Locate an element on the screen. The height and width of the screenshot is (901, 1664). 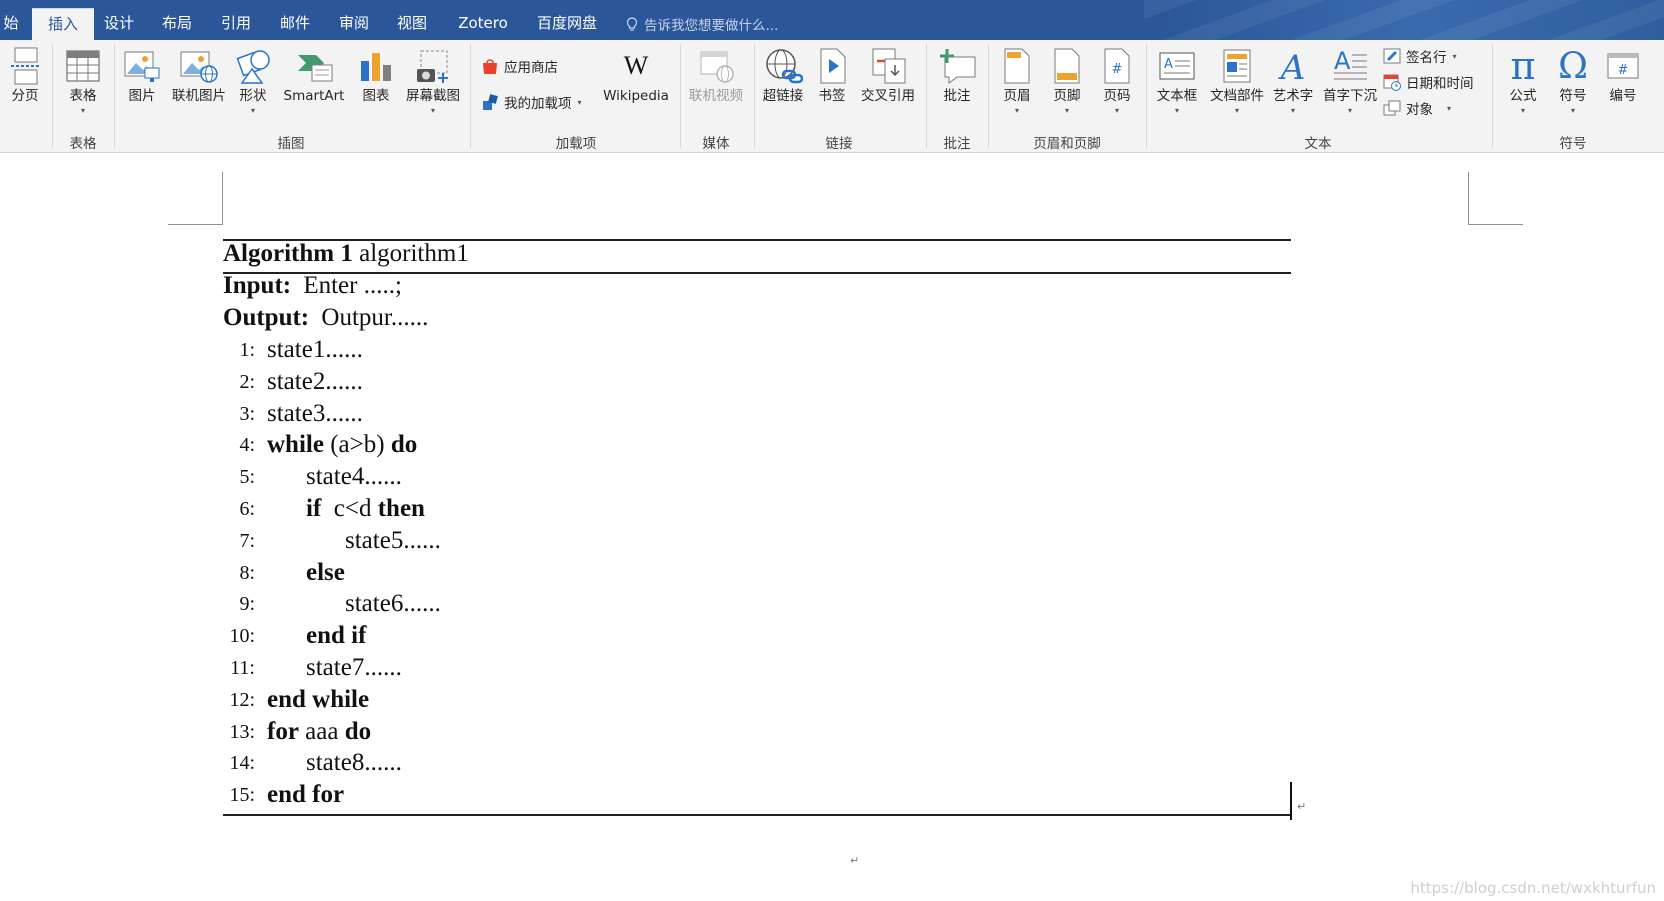
wordart-button: A 艺术字 ▾ is located at coordinates (1293, 80).